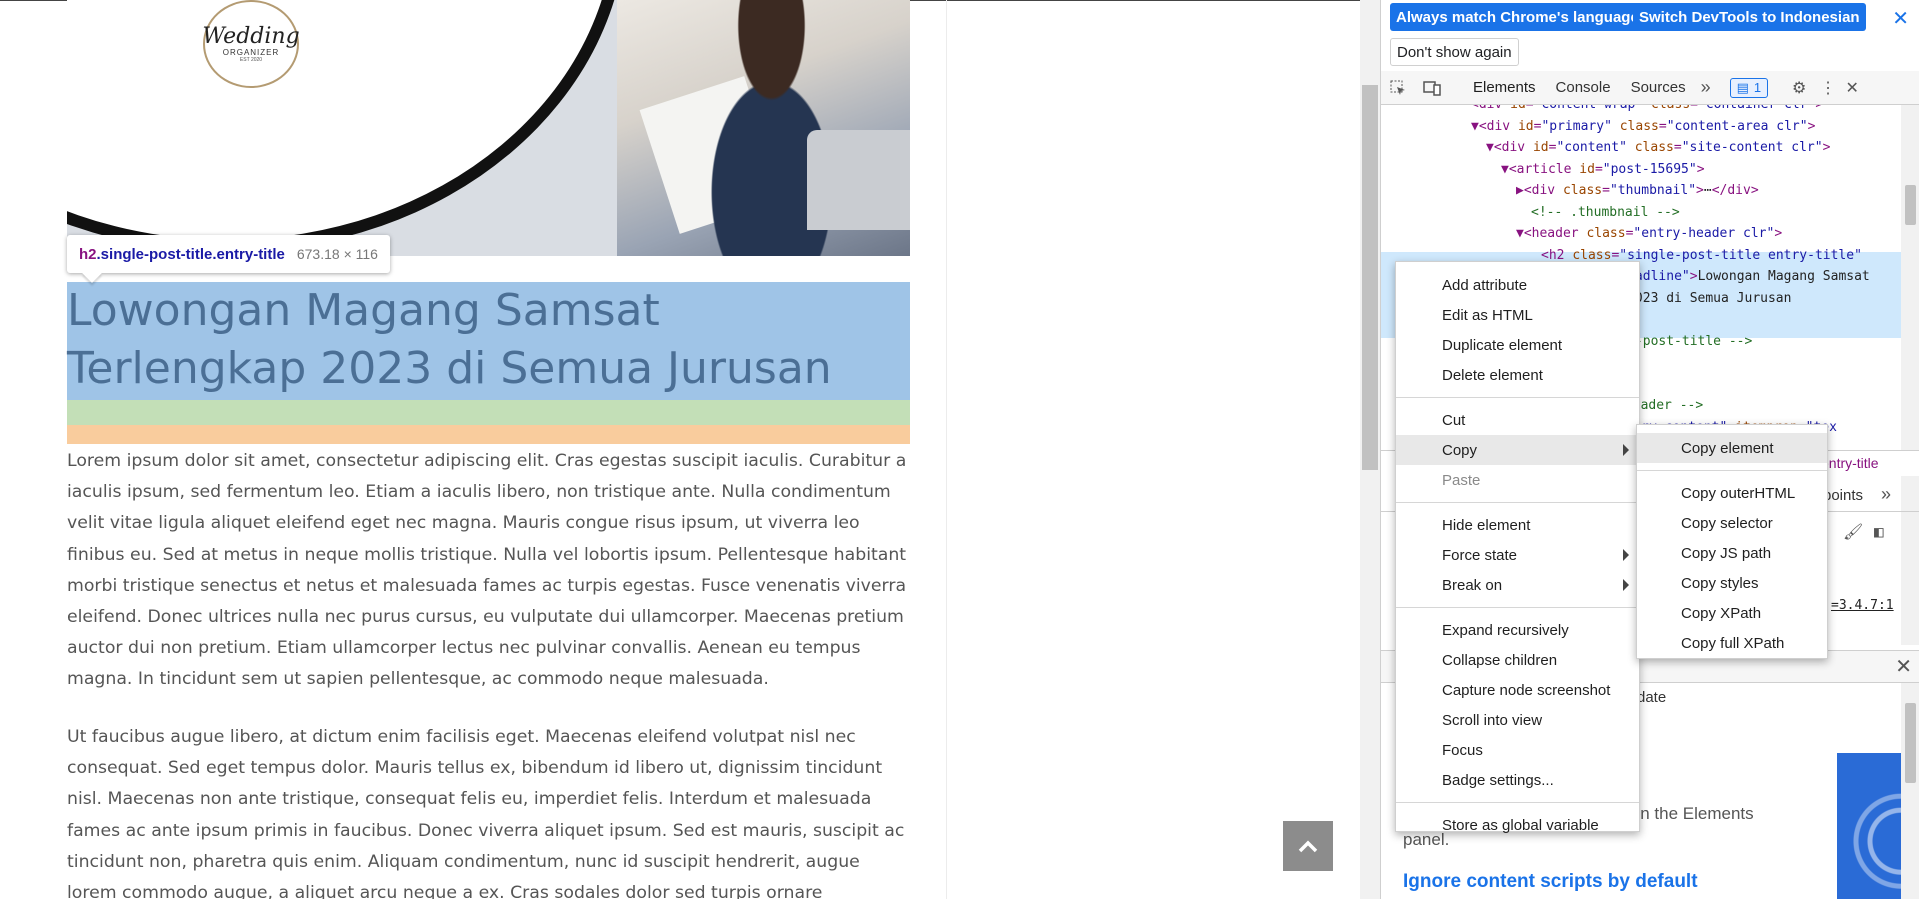 Image resolution: width=1919 pixels, height=899 pixels. What do you see at coordinates (1454, 52) in the screenshot?
I see `dont-show-again-button: Don't show again` at bounding box center [1454, 52].